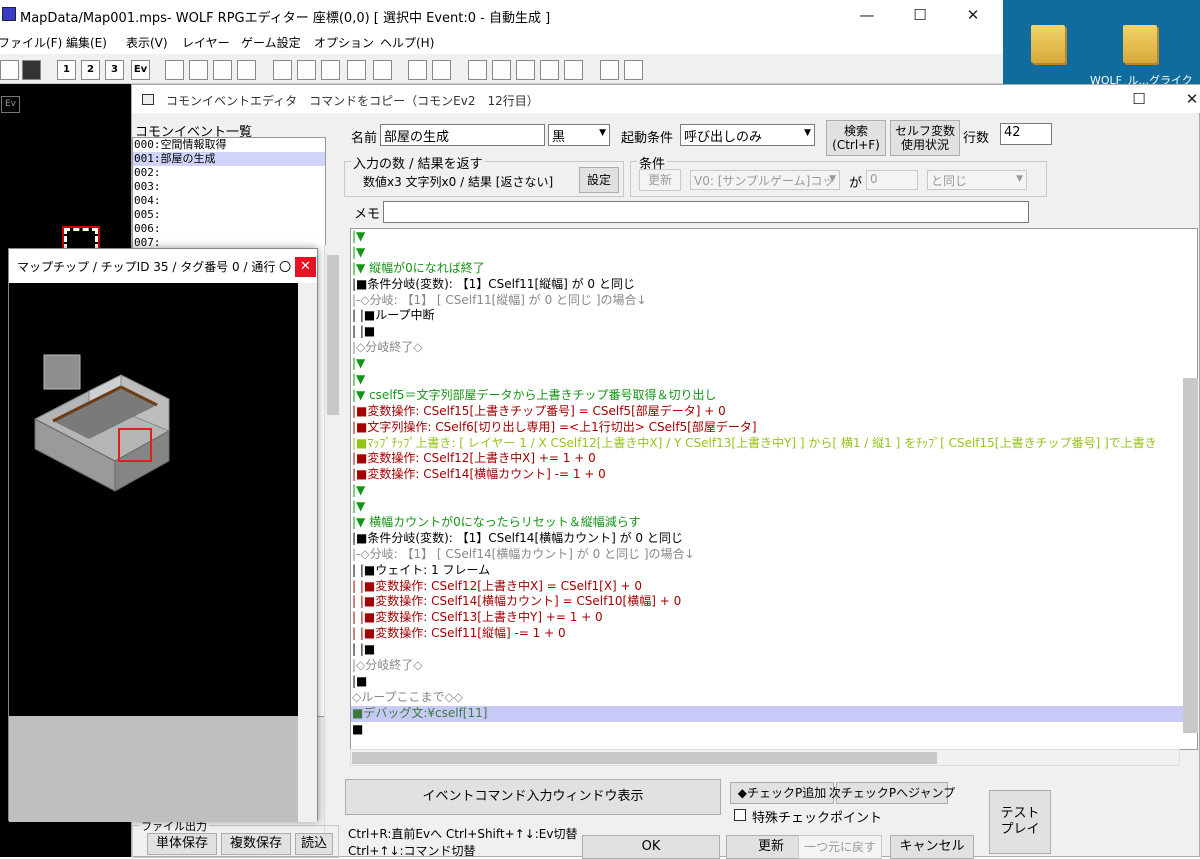 This screenshot has width=1200, height=859. What do you see at coordinates (356, 70) in the screenshot?
I see `select-icon` at bounding box center [356, 70].